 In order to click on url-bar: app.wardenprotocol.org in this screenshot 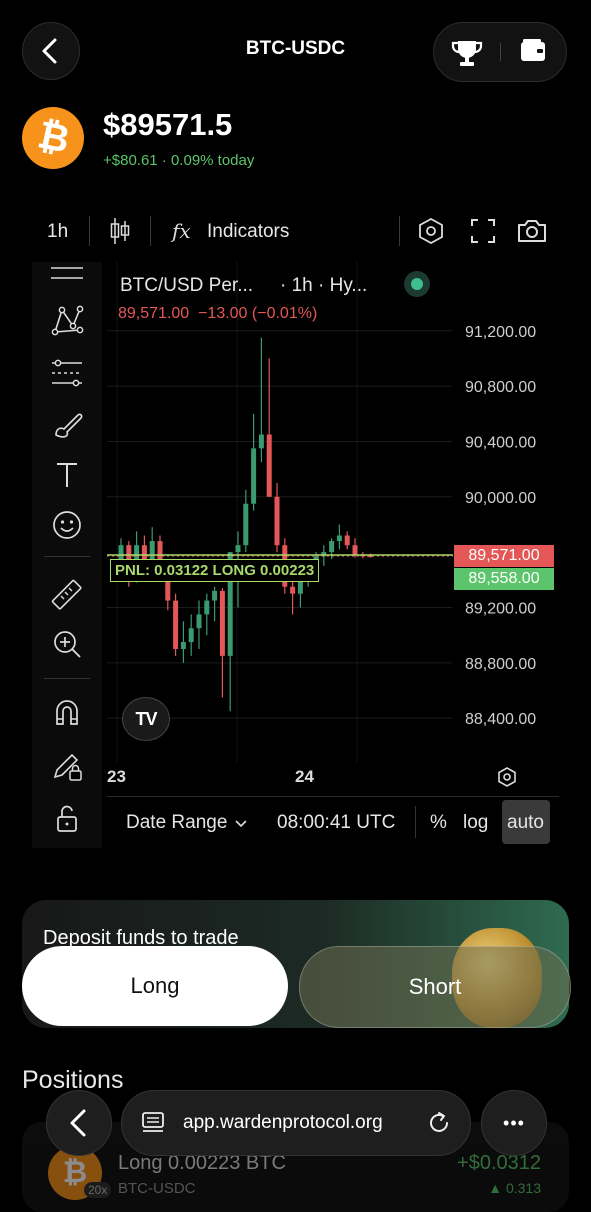, I will do `click(296, 1123)`.